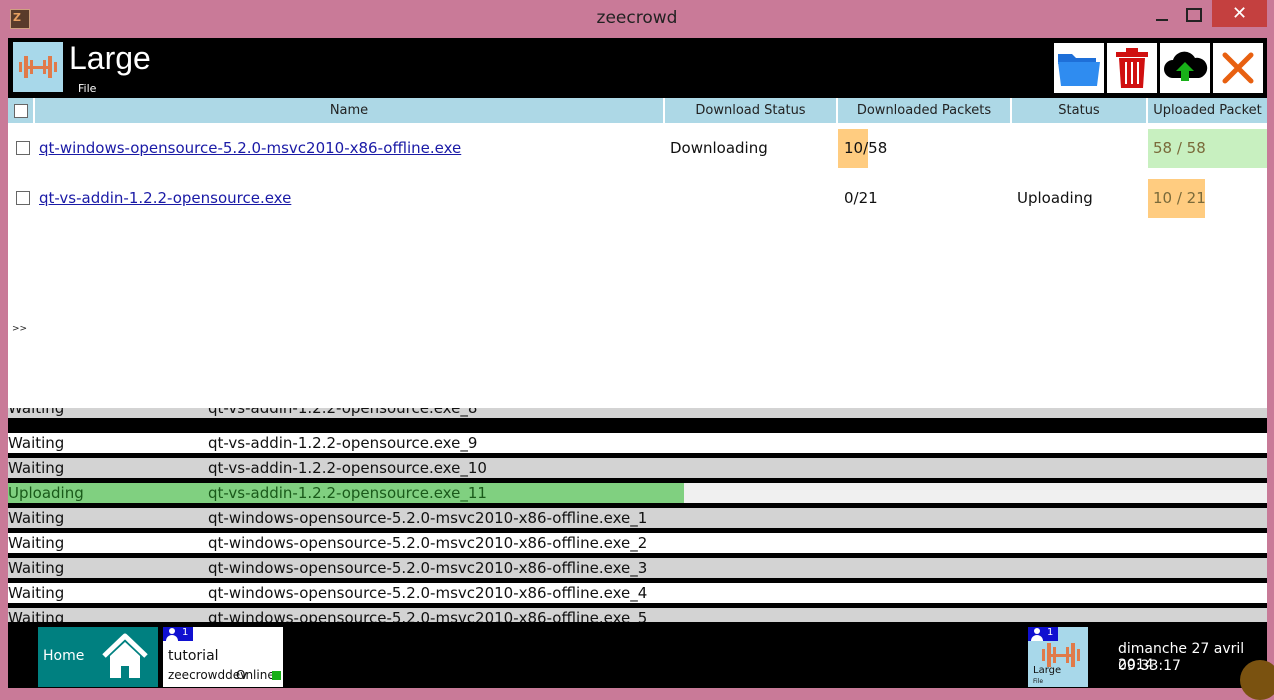 The width and height of the screenshot is (1274, 700). I want to click on downloaded-packets-done: 10, so click(854, 148).